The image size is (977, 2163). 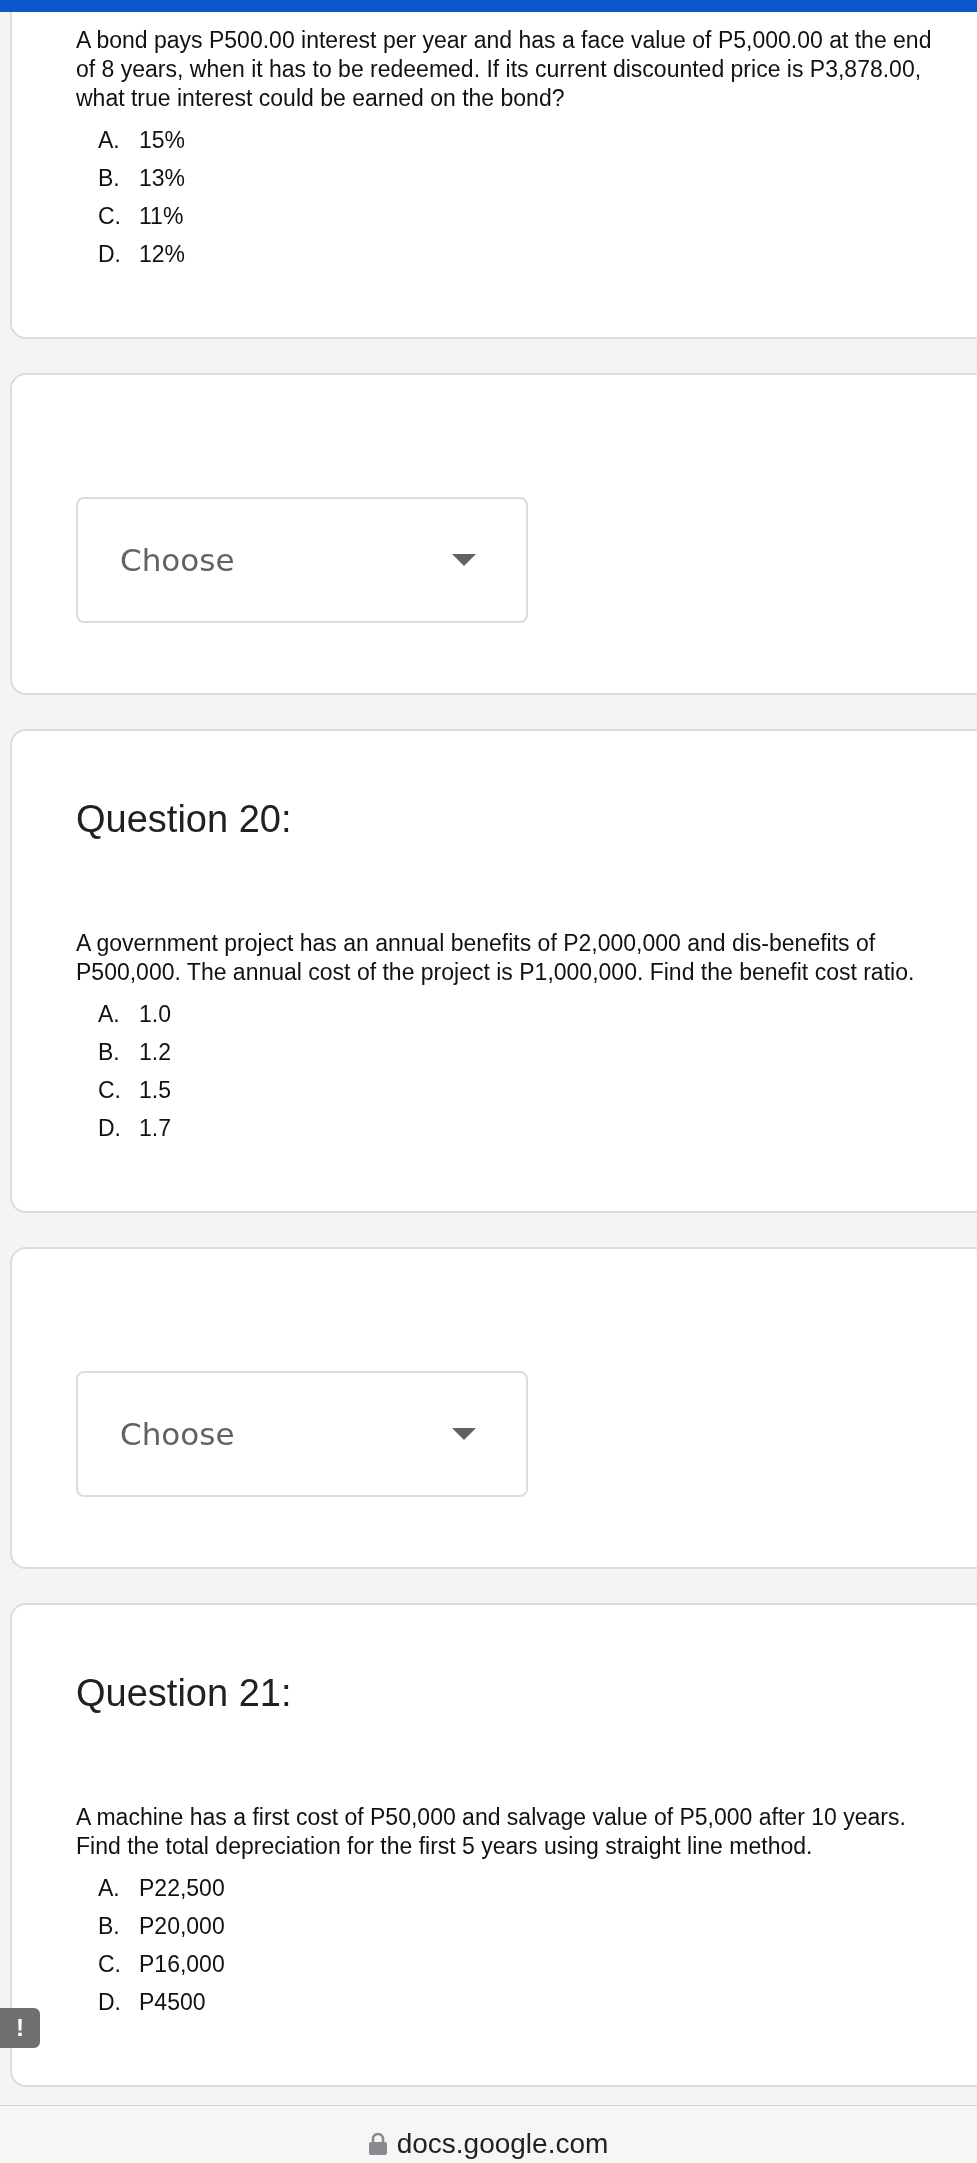 What do you see at coordinates (502, 2143) in the screenshot?
I see `url-text: docs.google.com` at bounding box center [502, 2143].